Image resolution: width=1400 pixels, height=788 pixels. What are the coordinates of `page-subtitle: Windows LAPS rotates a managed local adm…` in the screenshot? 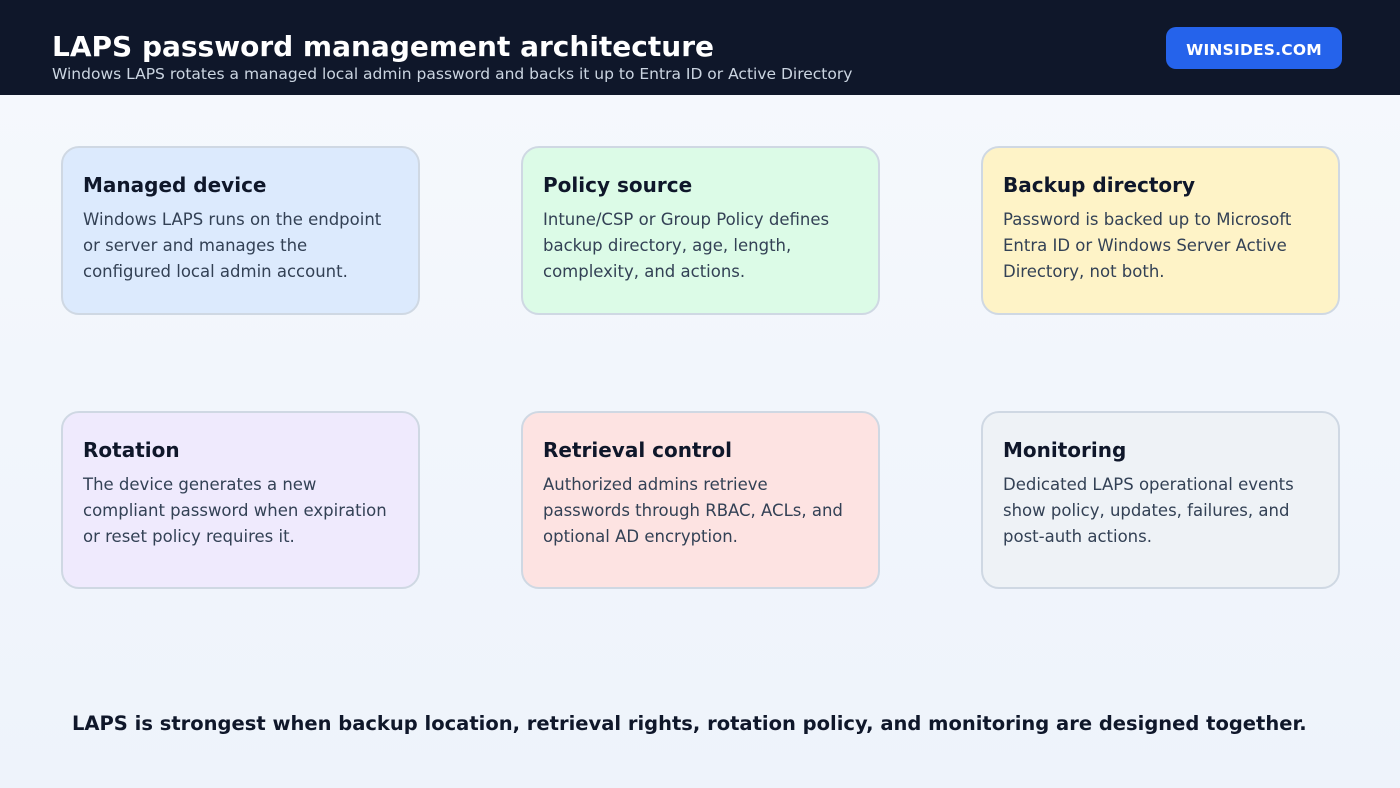 It's located at (452, 74).